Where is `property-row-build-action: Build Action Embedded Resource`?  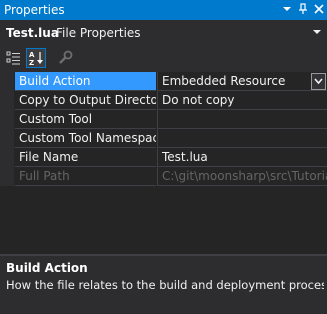 property-row-build-action: Build Action Embedded Resource is located at coordinates (163, 81).